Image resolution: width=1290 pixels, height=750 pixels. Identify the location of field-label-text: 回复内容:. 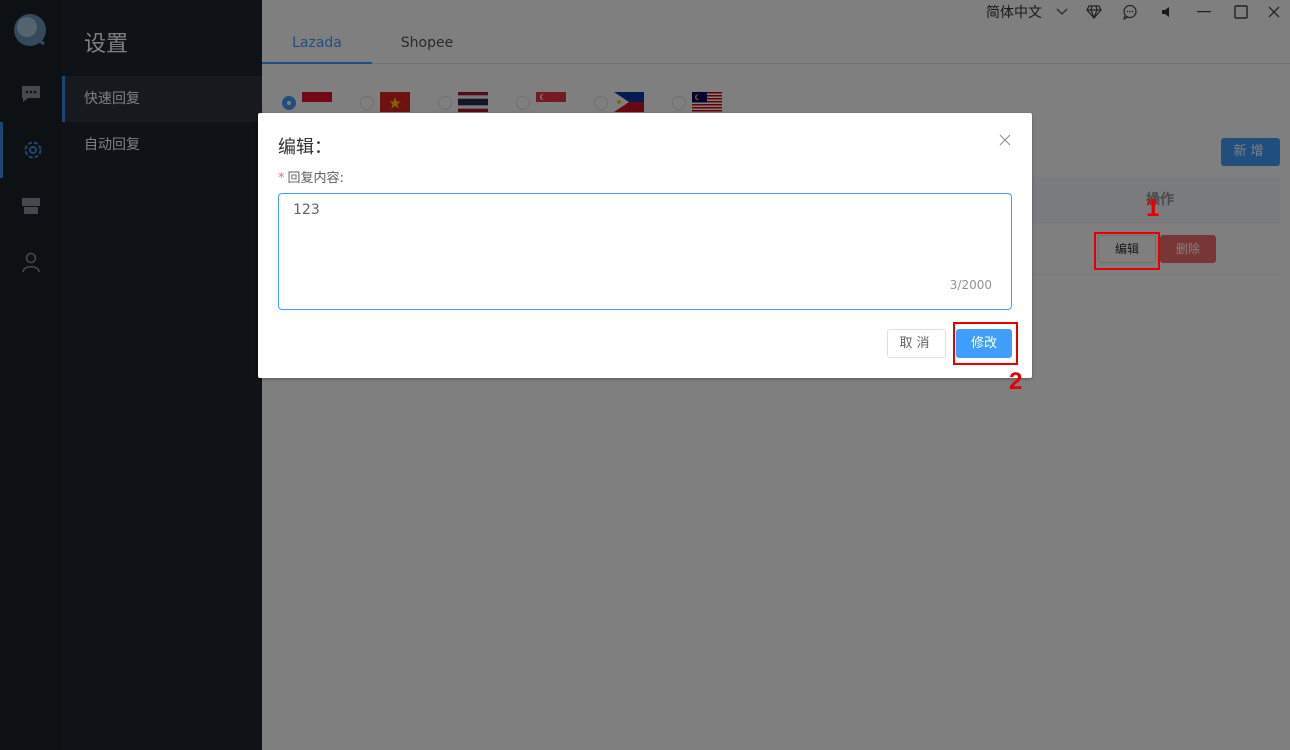
(315, 178).